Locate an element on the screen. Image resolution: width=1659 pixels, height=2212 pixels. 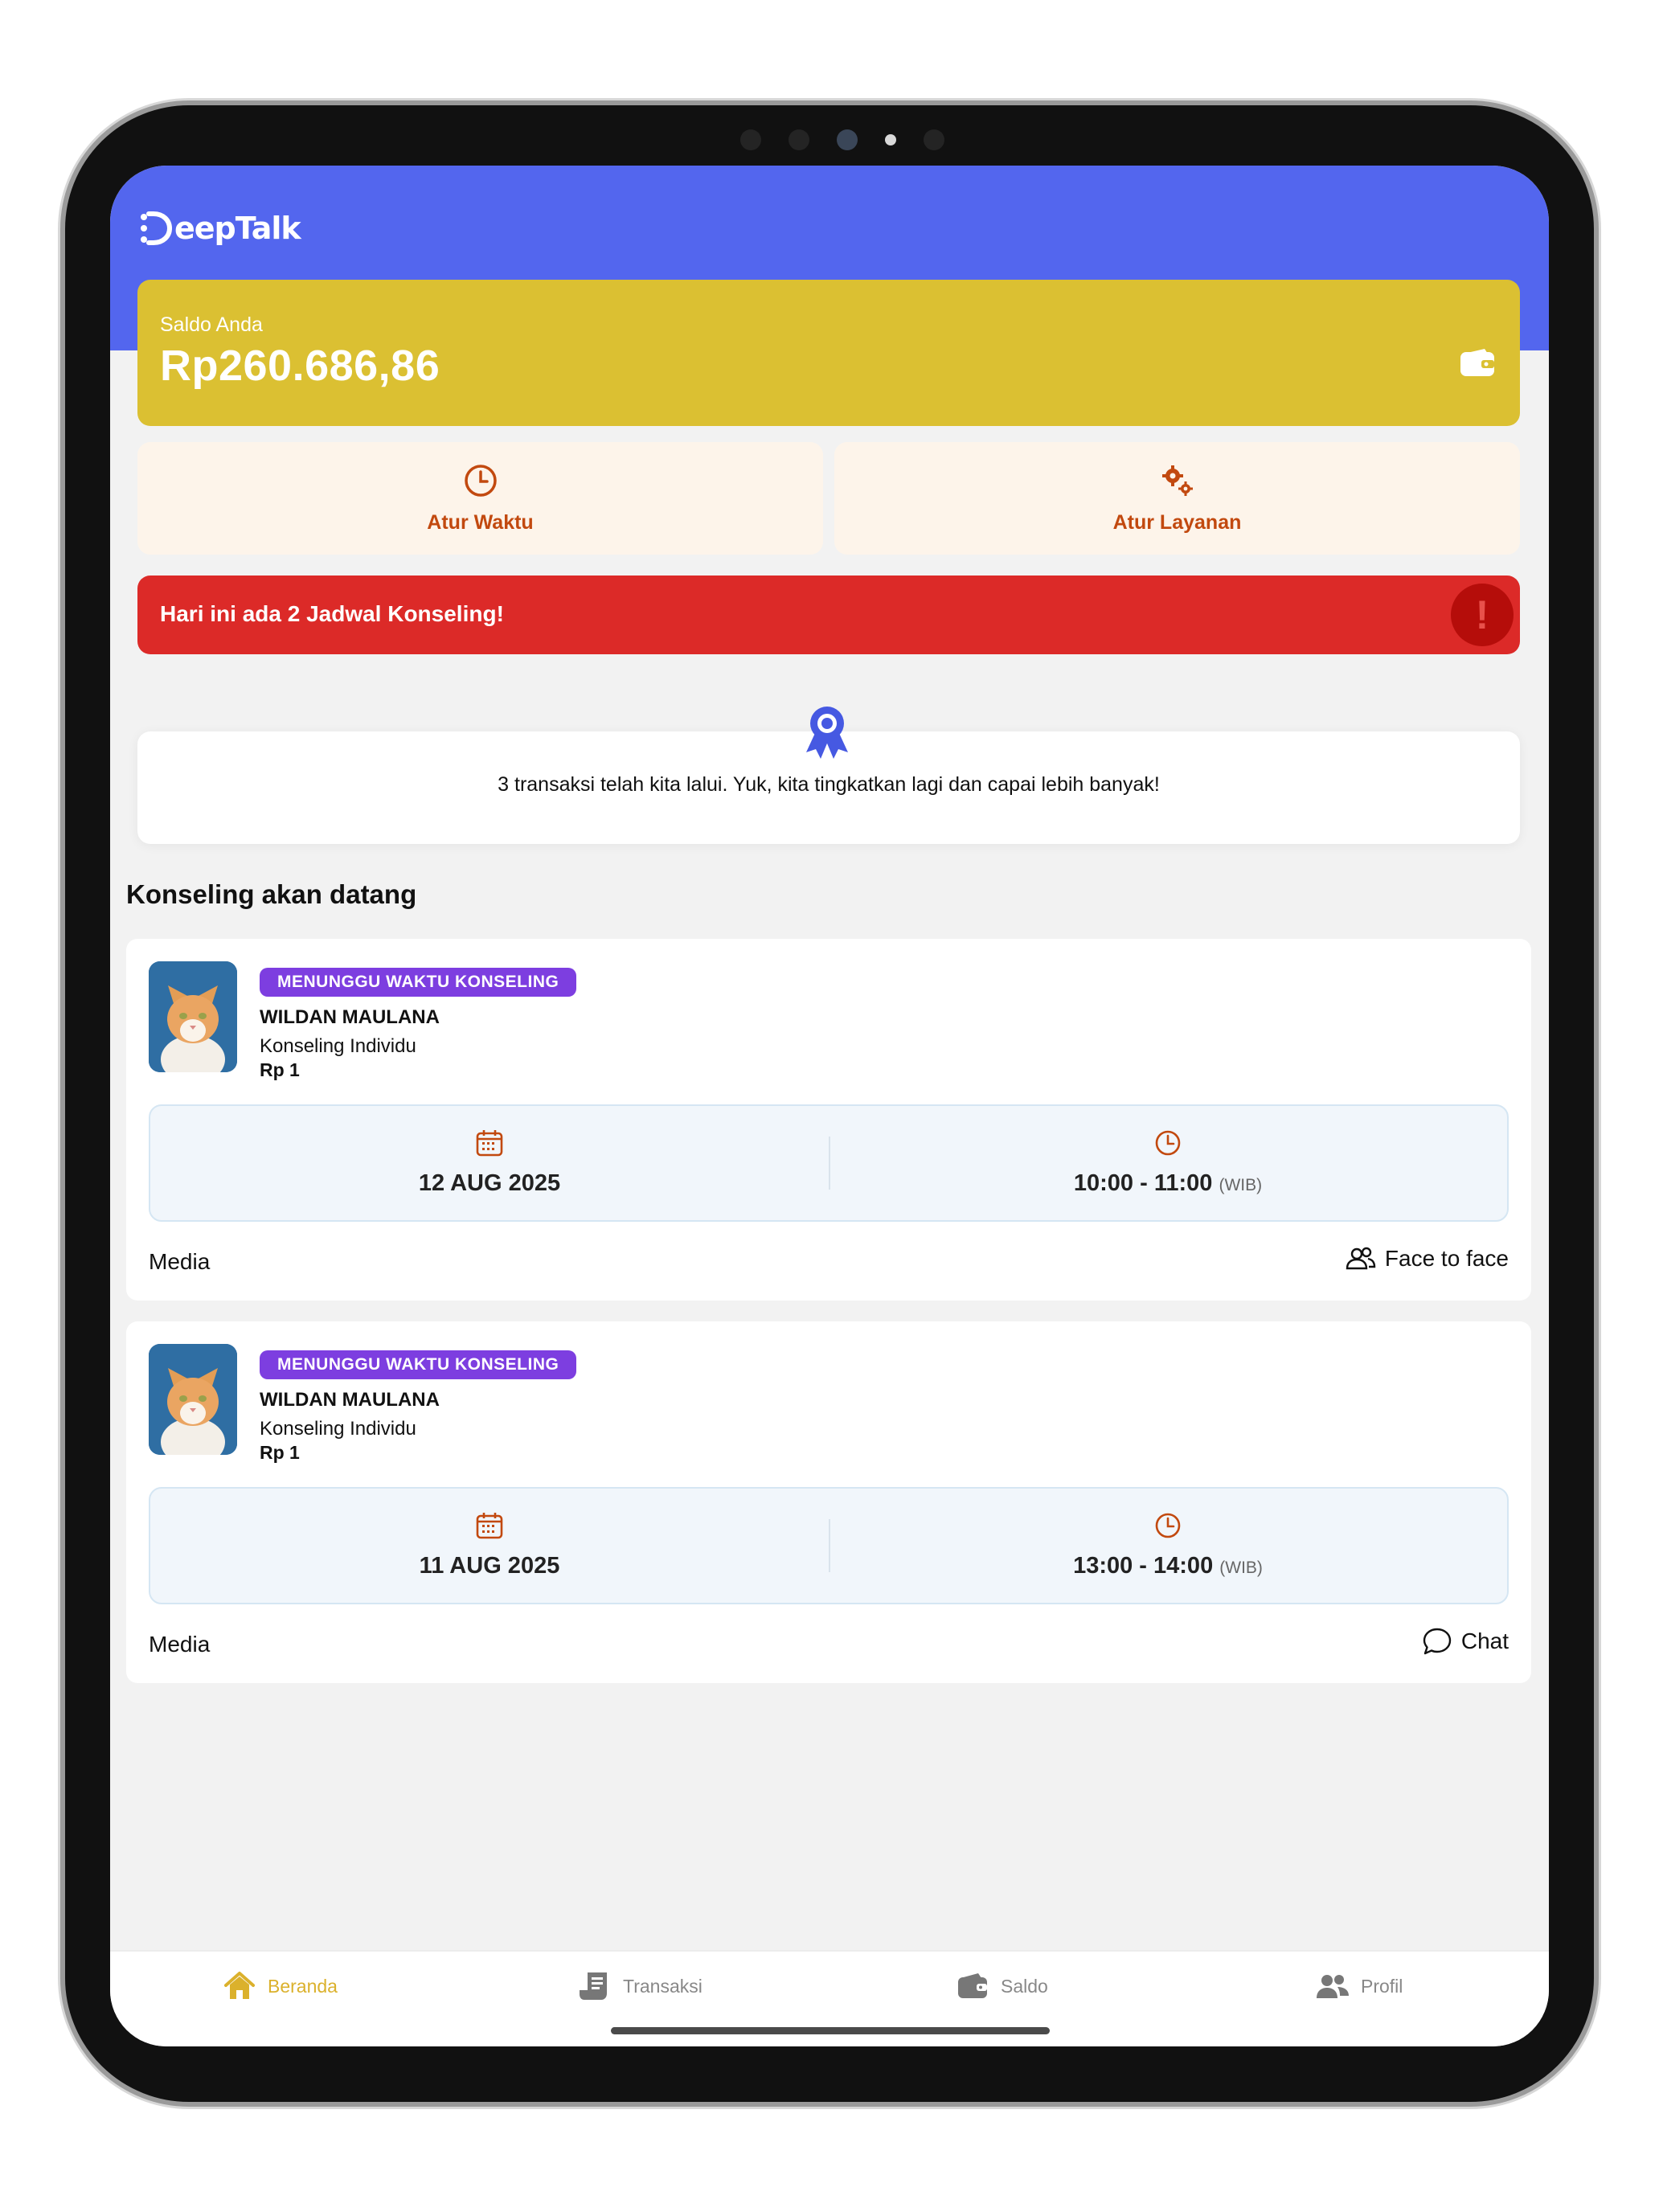
tab-label: Beranda is located at coordinates (303, 1986).